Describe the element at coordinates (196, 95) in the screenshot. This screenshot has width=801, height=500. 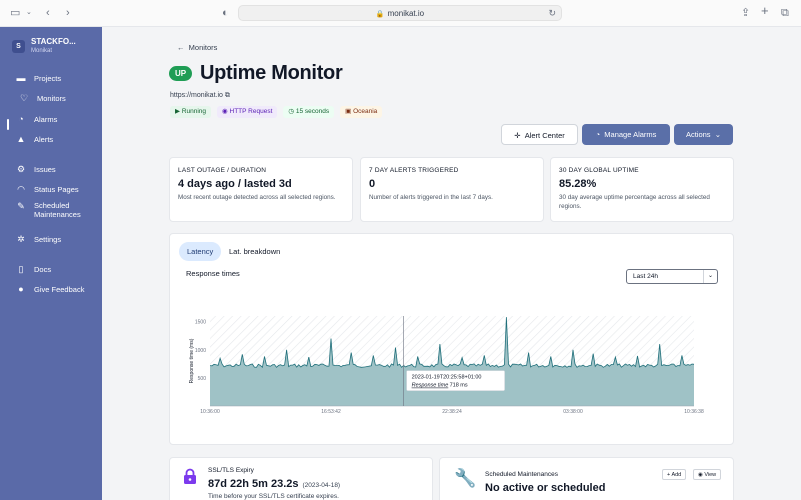
I see `monitor-url-text: https://monikat.io` at that location.